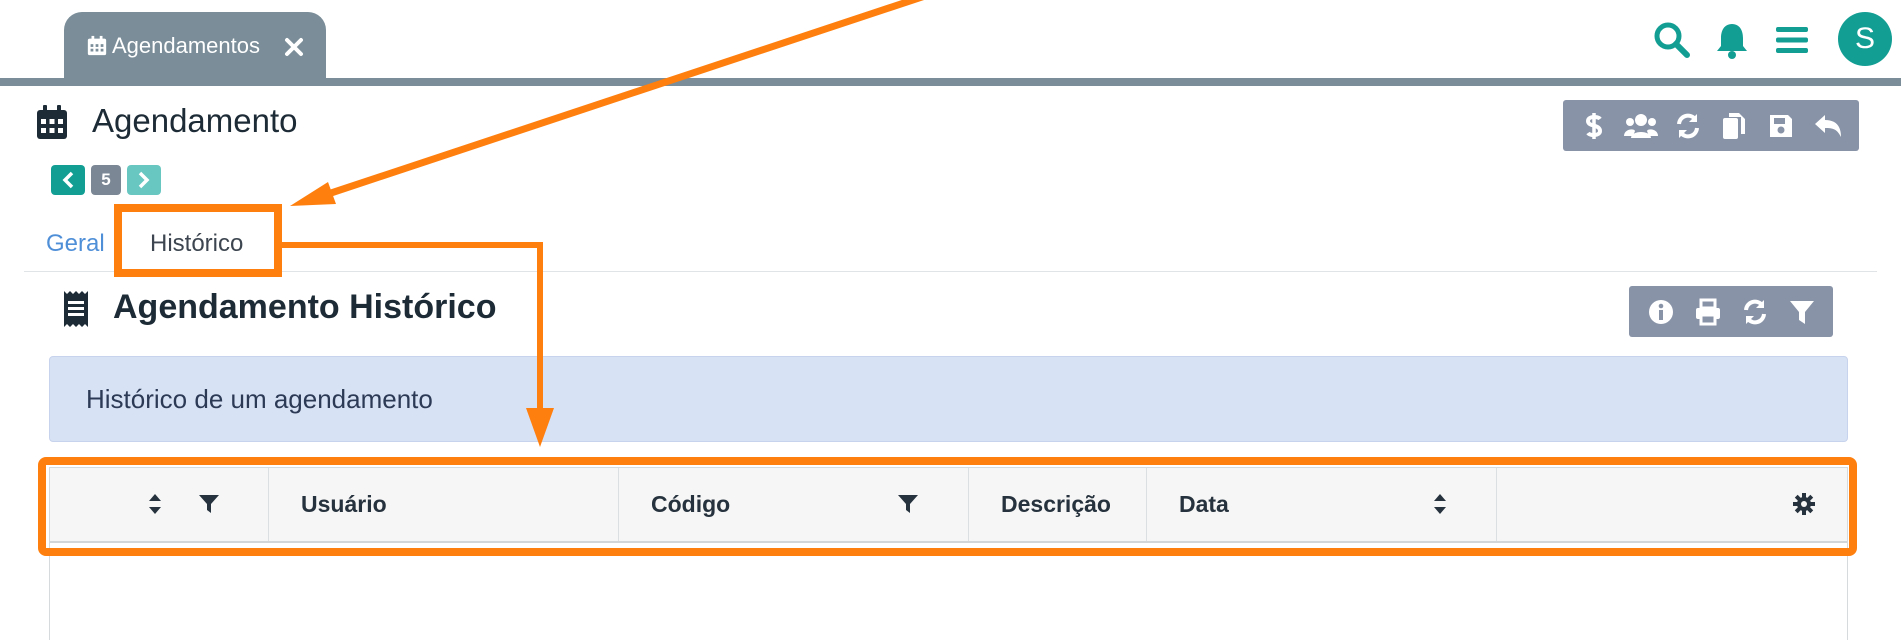  I want to click on save-button, so click(1781, 126).